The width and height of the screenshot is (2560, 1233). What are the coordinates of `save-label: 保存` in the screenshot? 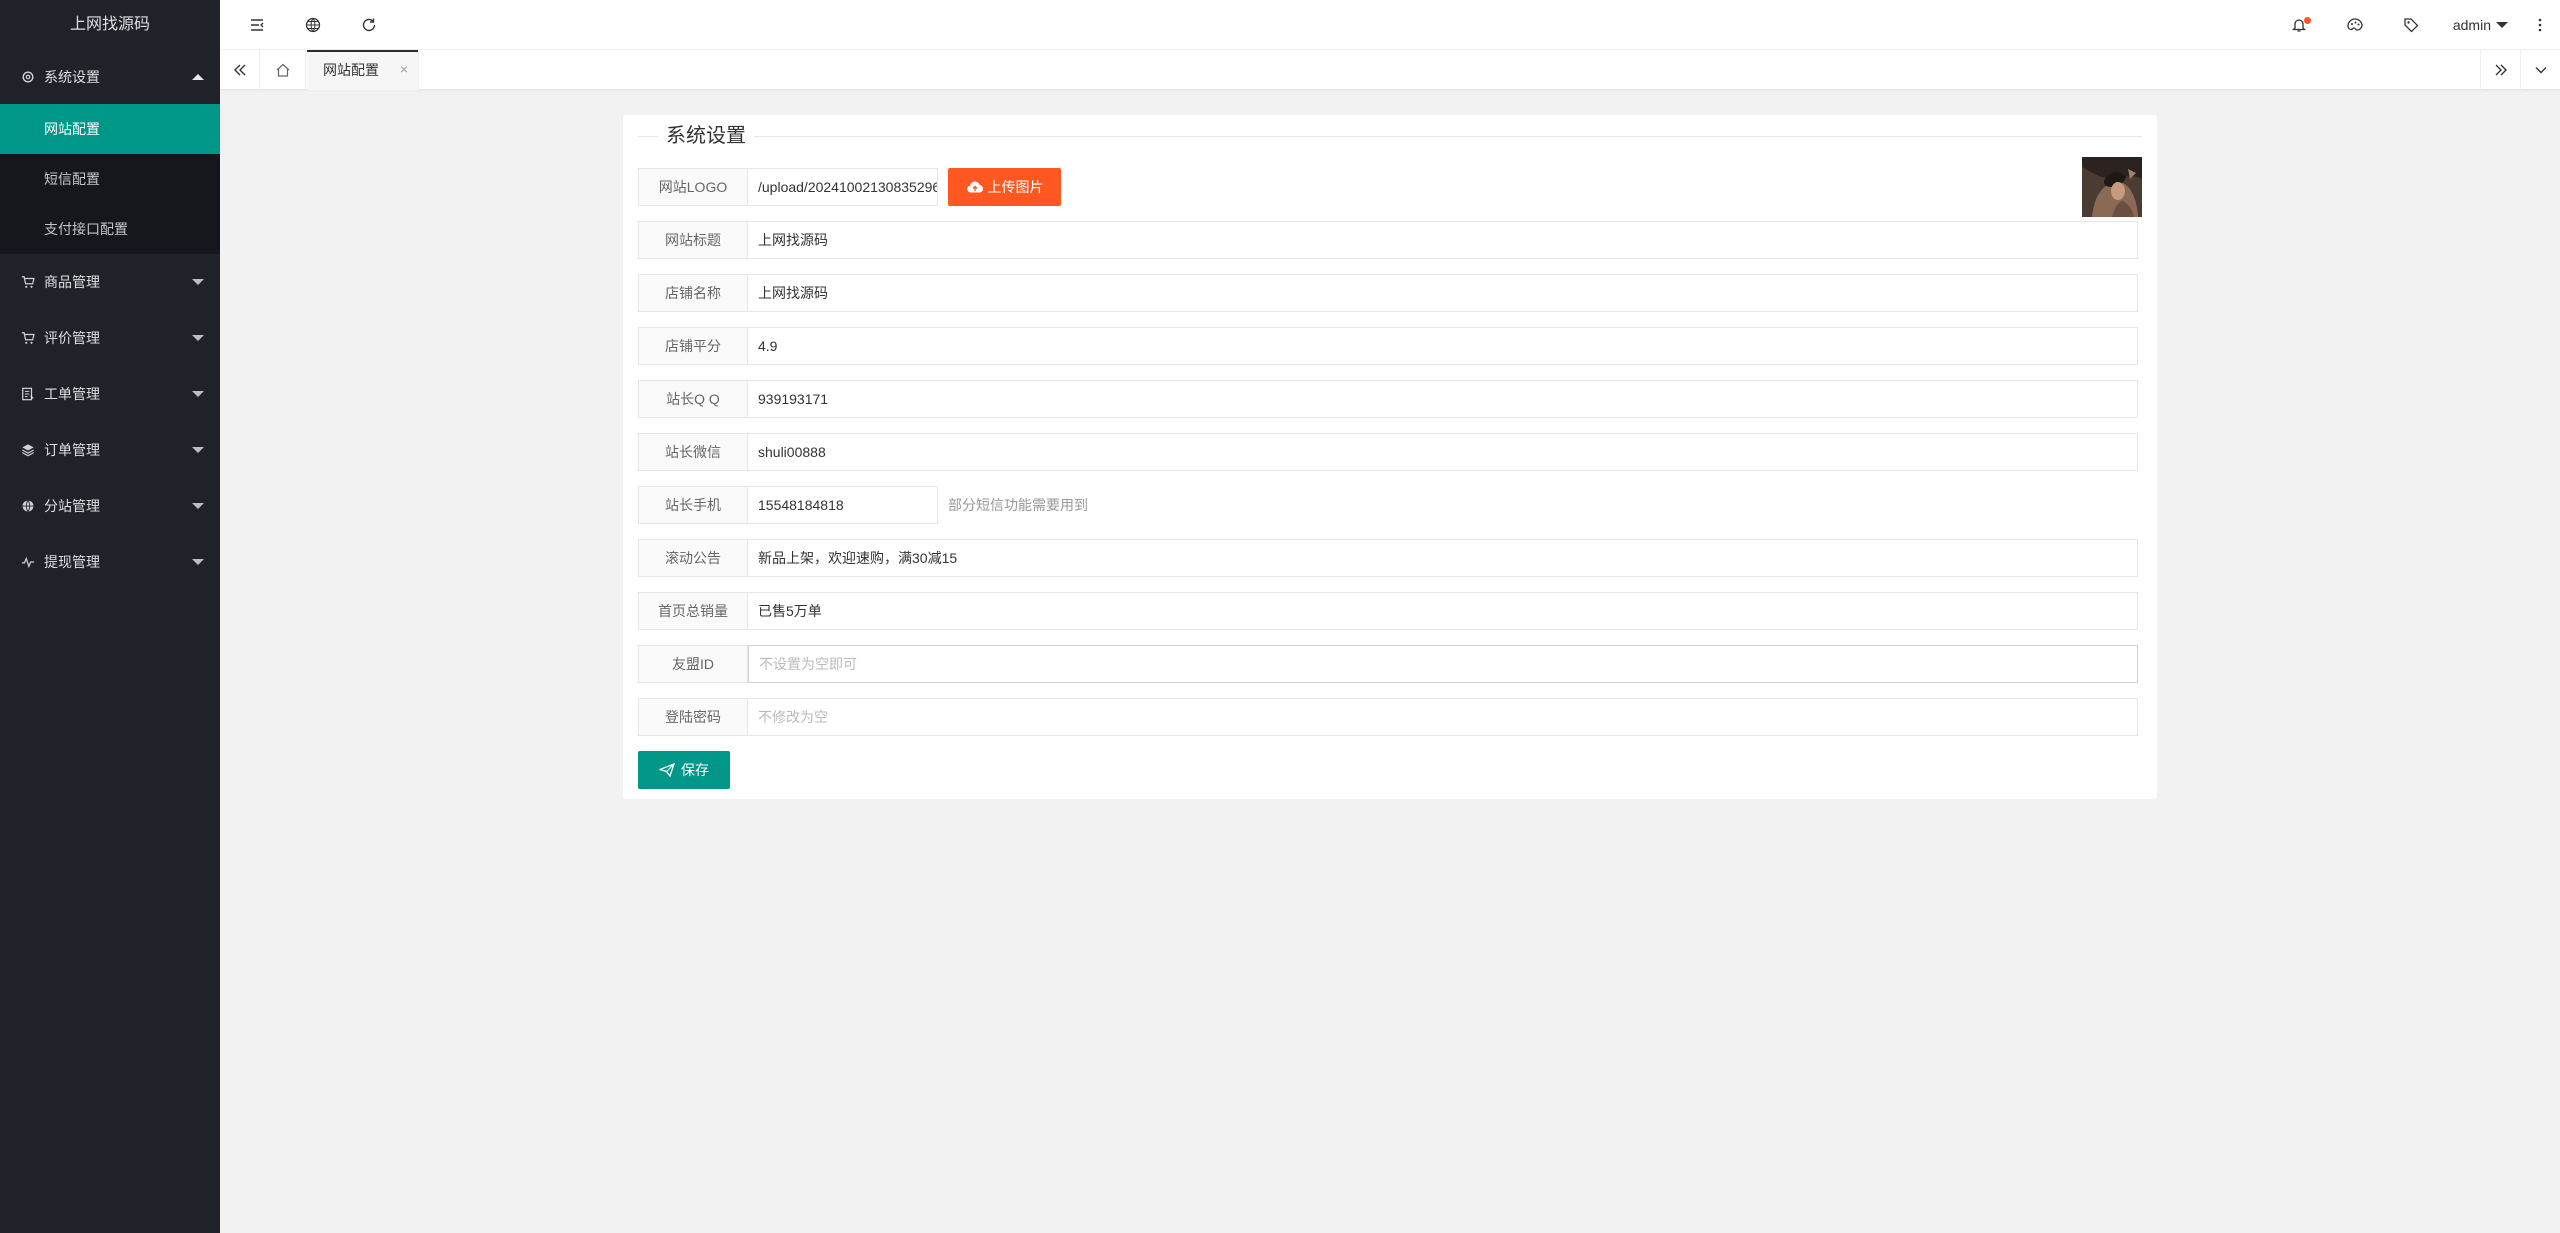 It's located at (695, 770).